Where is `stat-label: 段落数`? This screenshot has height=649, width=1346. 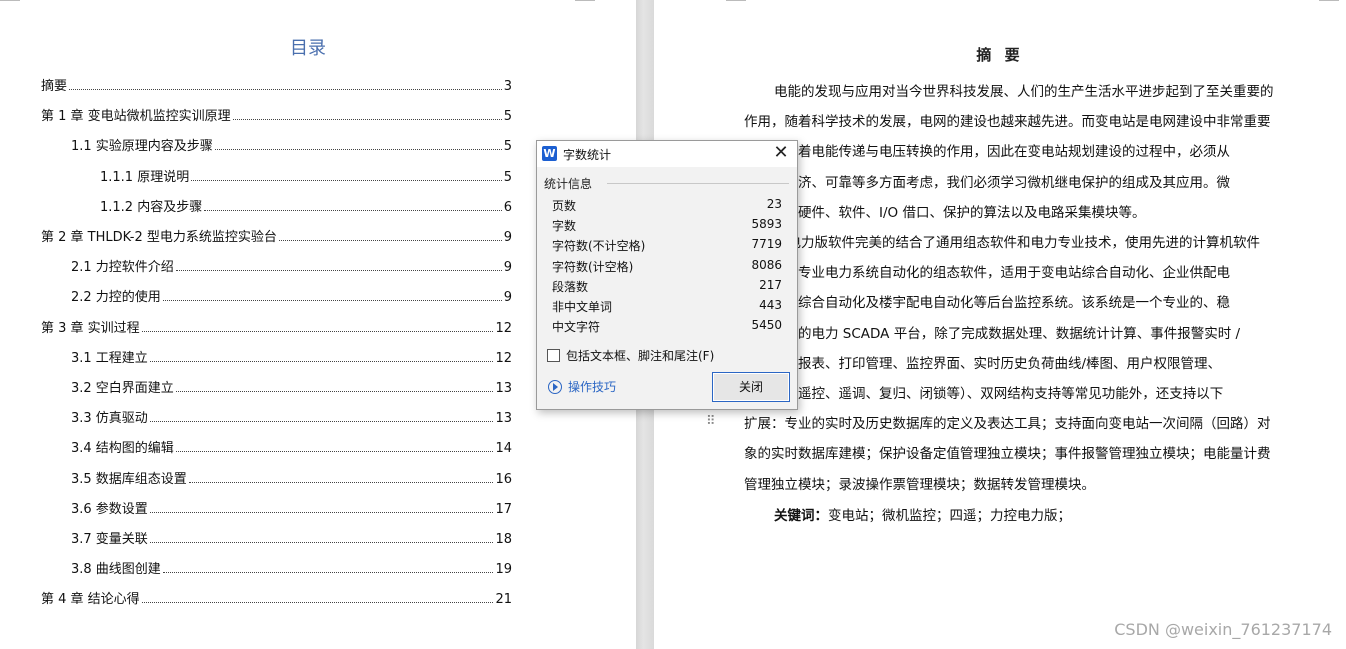
stat-label: 段落数 is located at coordinates (570, 286).